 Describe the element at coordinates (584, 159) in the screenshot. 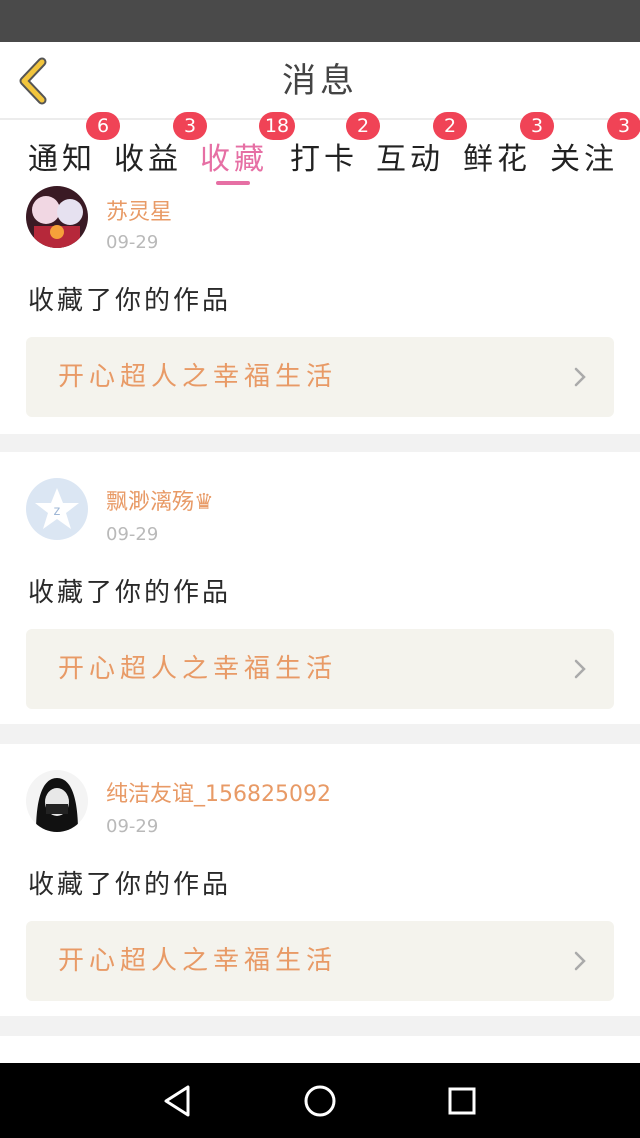

I see `tab-label: 关注` at that location.